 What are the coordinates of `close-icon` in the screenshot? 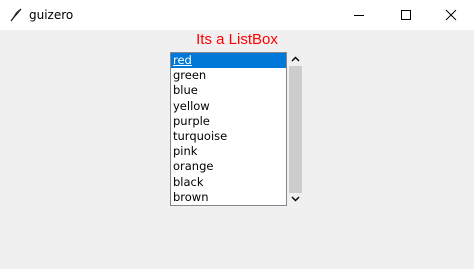 It's located at (451, 15).